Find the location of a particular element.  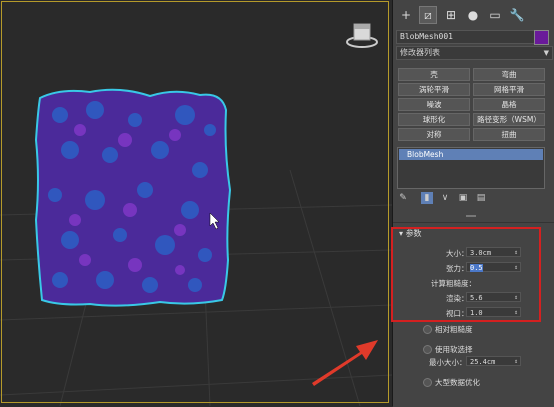

min-size-label: 最小大小： is located at coordinates (448, 362).